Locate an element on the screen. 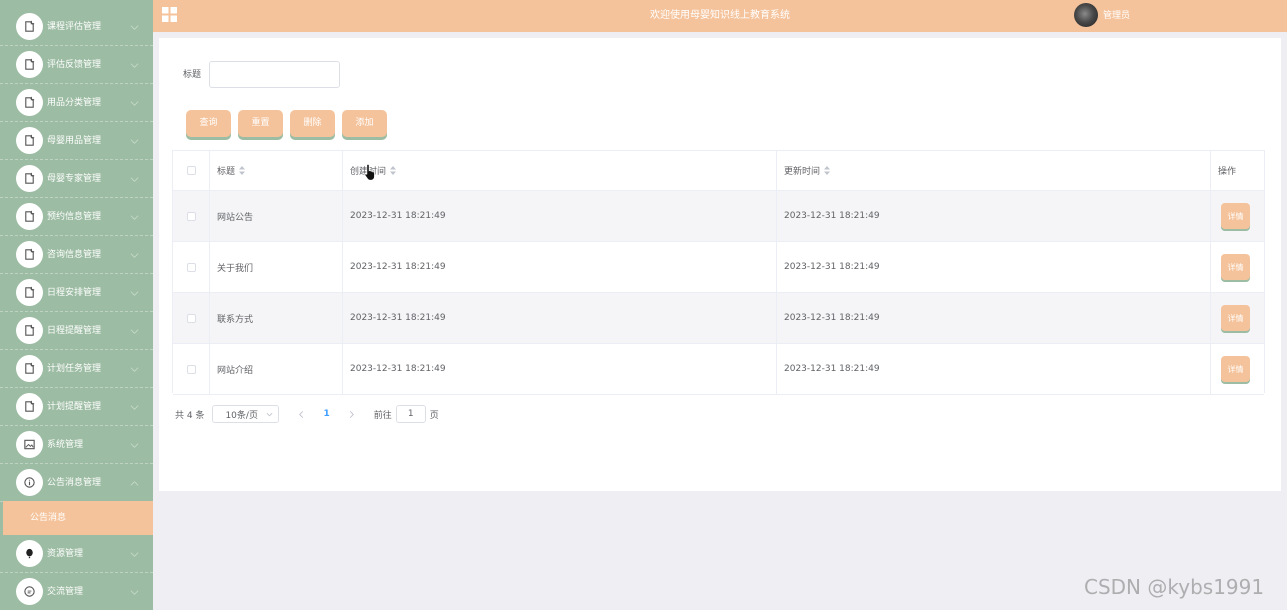 This screenshot has height=610, width=1287. column-header-updated: 更新时间 is located at coordinates (994, 170).